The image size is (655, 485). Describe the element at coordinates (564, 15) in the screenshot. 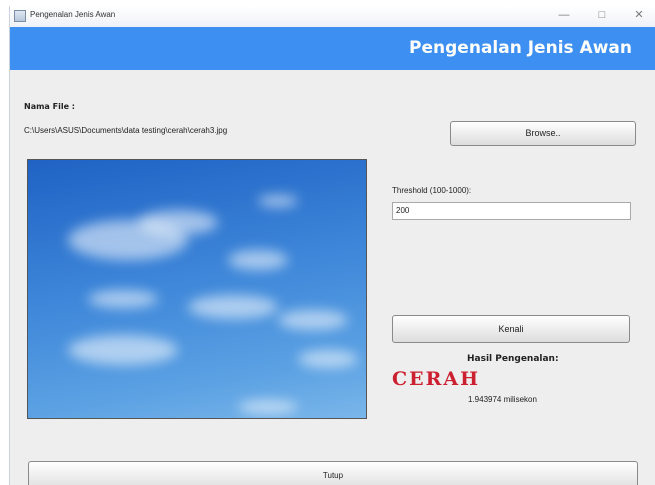

I see `minimize-button: —` at that location.